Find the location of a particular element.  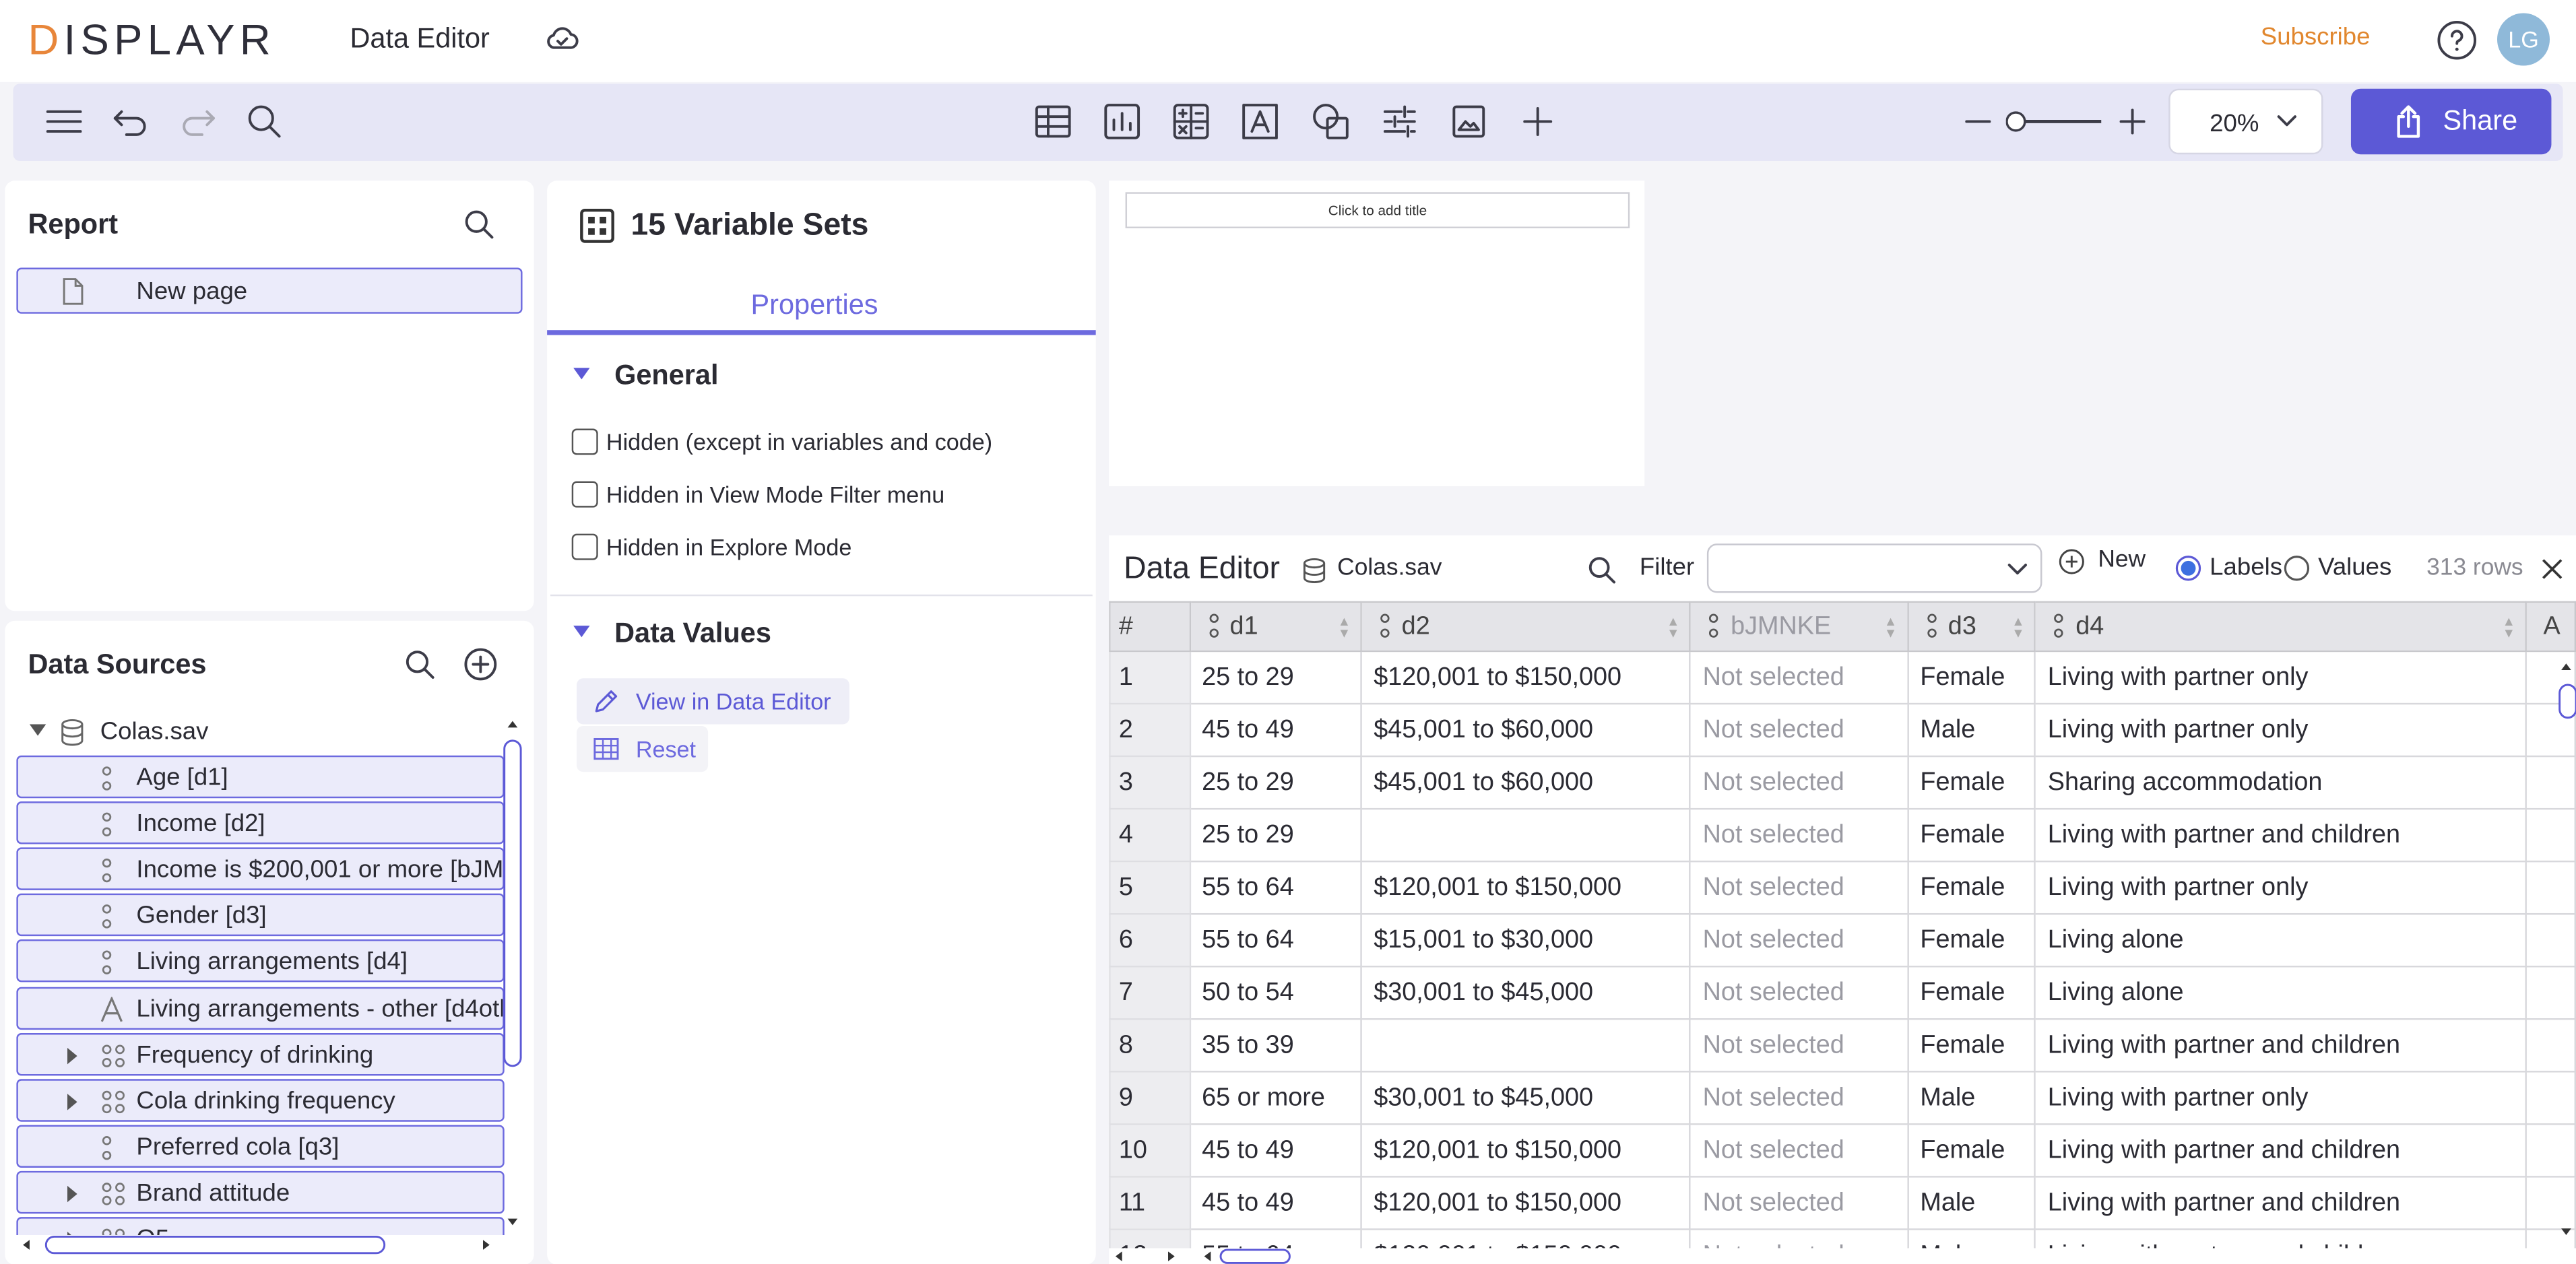

table-cell: 65 or more is located at coordinates (1276, 1098).